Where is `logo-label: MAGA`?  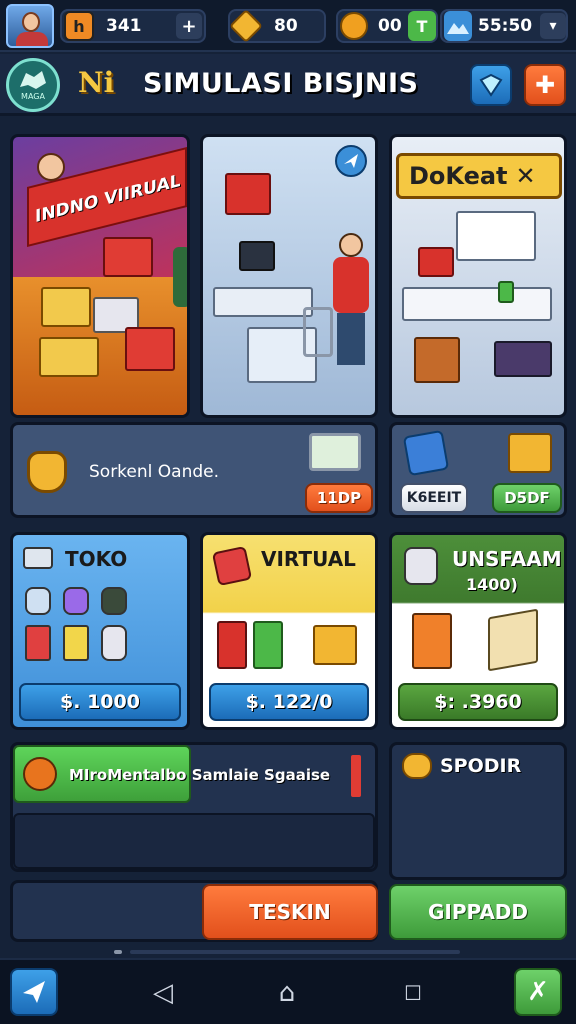
logo-label: MAGA is located at coordinates (33, 96).